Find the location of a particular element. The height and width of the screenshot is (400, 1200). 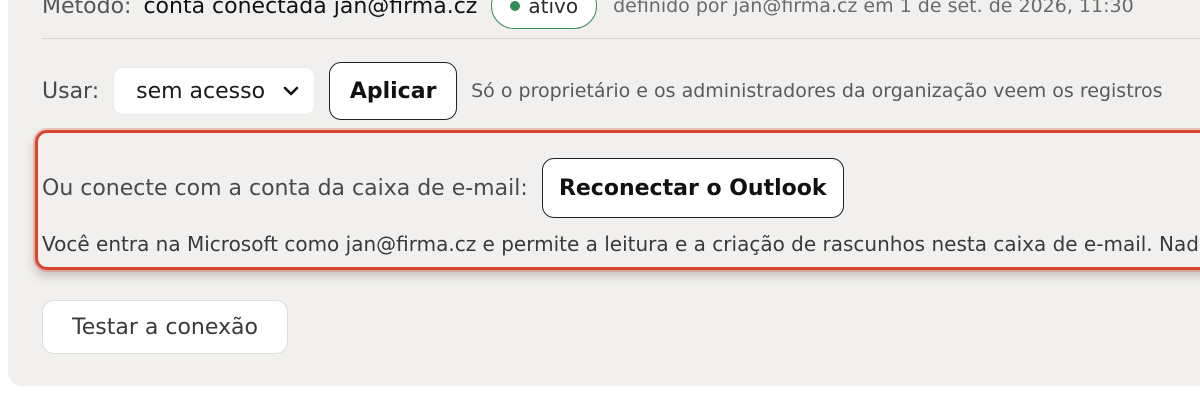

chevron-down-icon is located at coordinates (291, 91).